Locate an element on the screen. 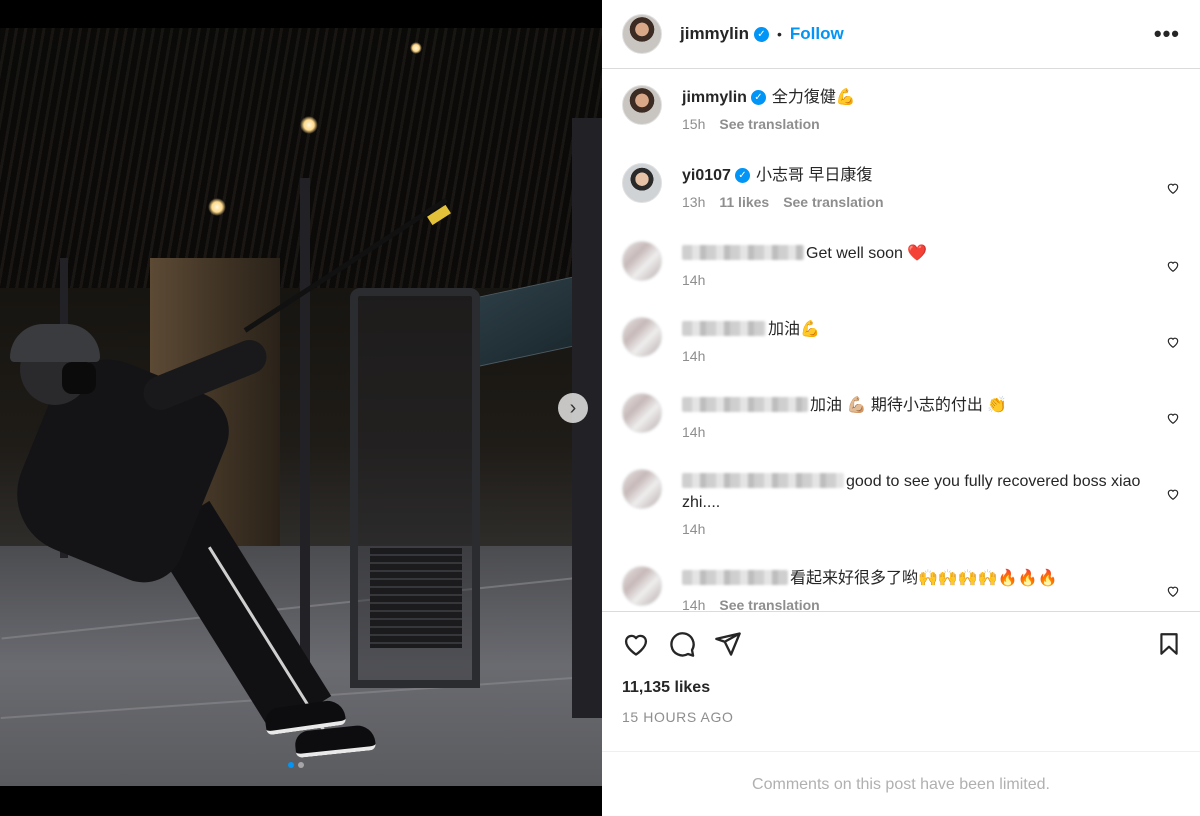 The width and height of the screenshot is (1200, 816). comments-limited-notice: Comments on this post have been limited. is located at coordinates (901, 784).